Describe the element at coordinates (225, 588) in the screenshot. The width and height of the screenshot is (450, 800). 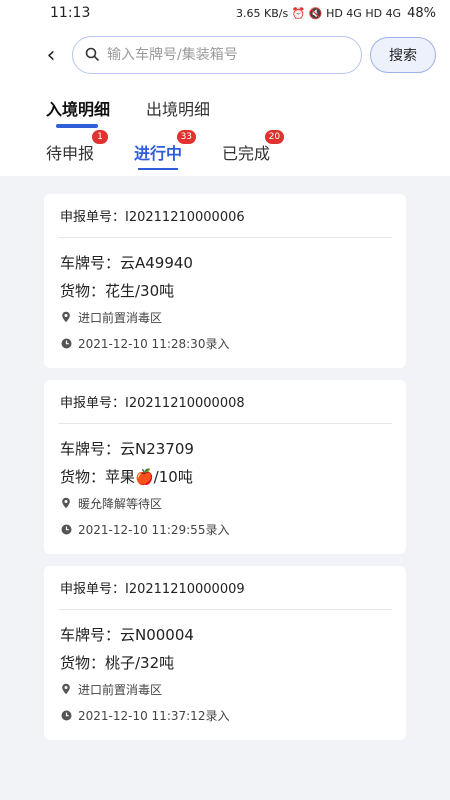
I see `declaration-number: 申报单号：I20211210000009` at that location.